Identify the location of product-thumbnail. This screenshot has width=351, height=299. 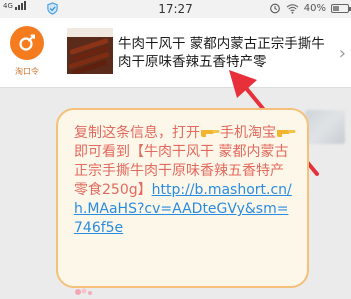
(90, 51).